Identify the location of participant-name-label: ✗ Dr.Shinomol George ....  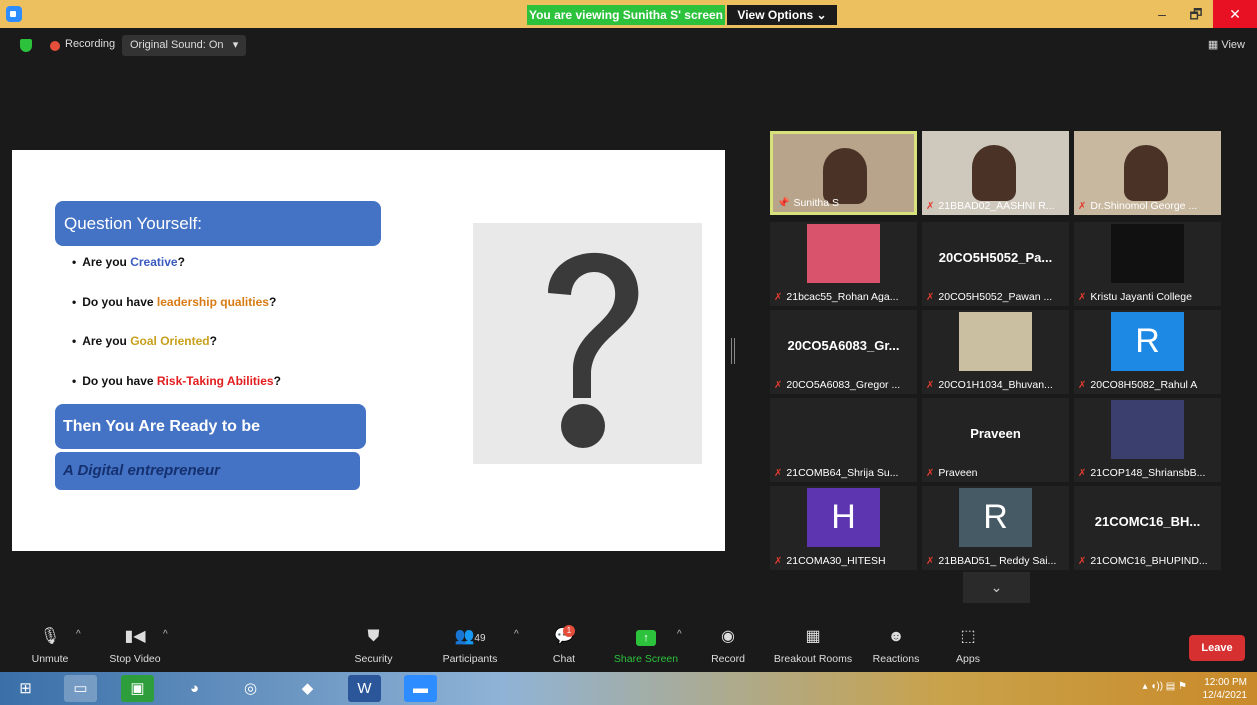
(1147, 206).